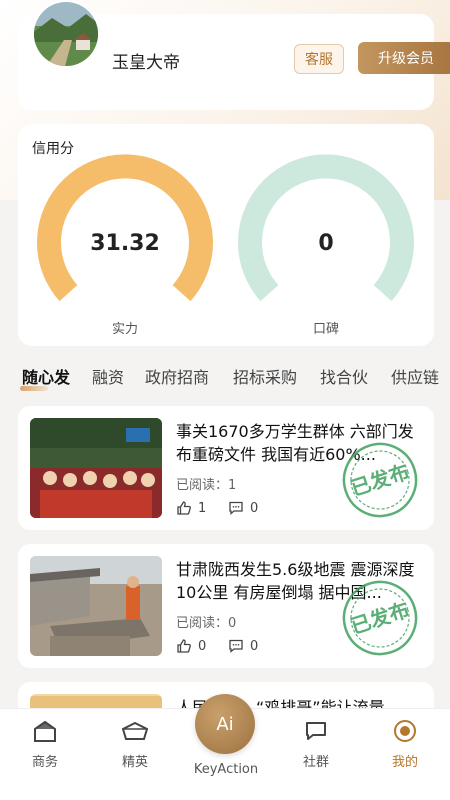 The width and height of the screenshot is (450, 800). I want to click on like-stat: 0, so click(191, 646).